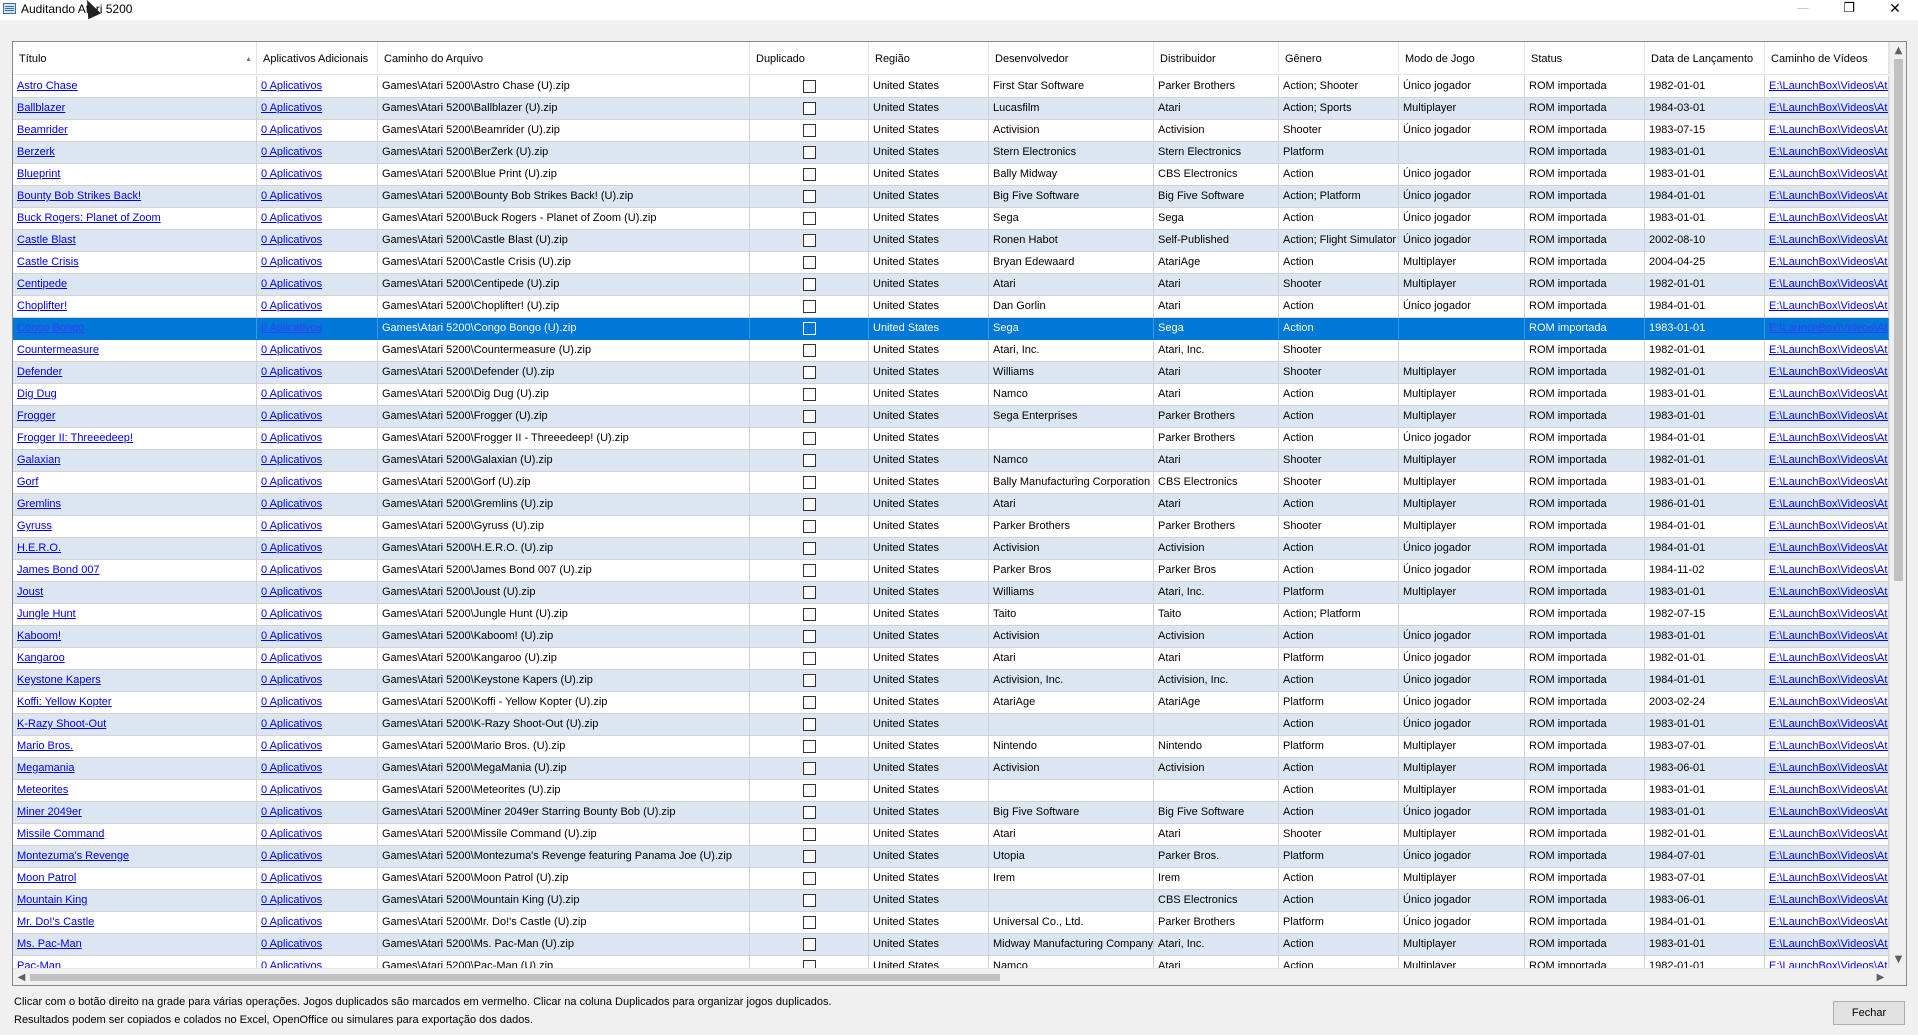 The width and height of the screenshot is (1918, 1035). Describe the element at coordinates (135, 548) in the screenshot. I see `cell-title: H.E.R.O.` at that location.